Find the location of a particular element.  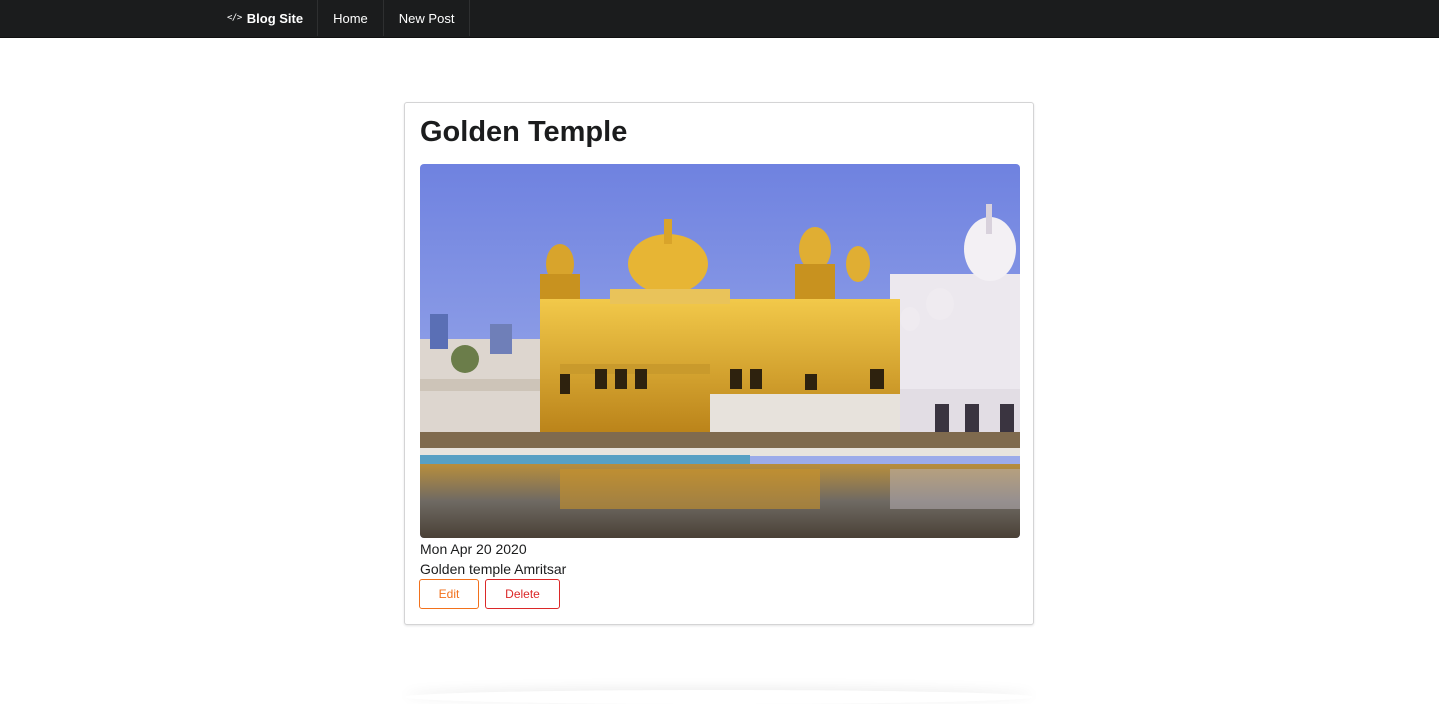

nav-brand-label: Blog Site is located at coordinates (275, 18).